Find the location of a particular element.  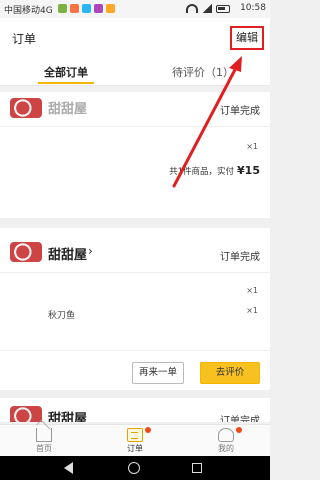

tab-pending-review: 待评价（1） is located at coordinates (203, 72).